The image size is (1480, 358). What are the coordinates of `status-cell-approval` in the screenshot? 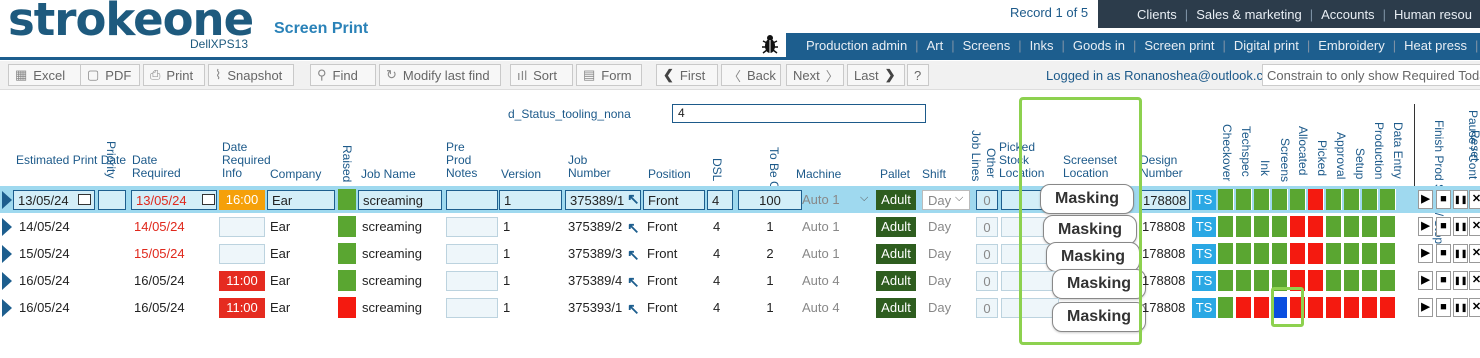 It's located at (1334, 280).